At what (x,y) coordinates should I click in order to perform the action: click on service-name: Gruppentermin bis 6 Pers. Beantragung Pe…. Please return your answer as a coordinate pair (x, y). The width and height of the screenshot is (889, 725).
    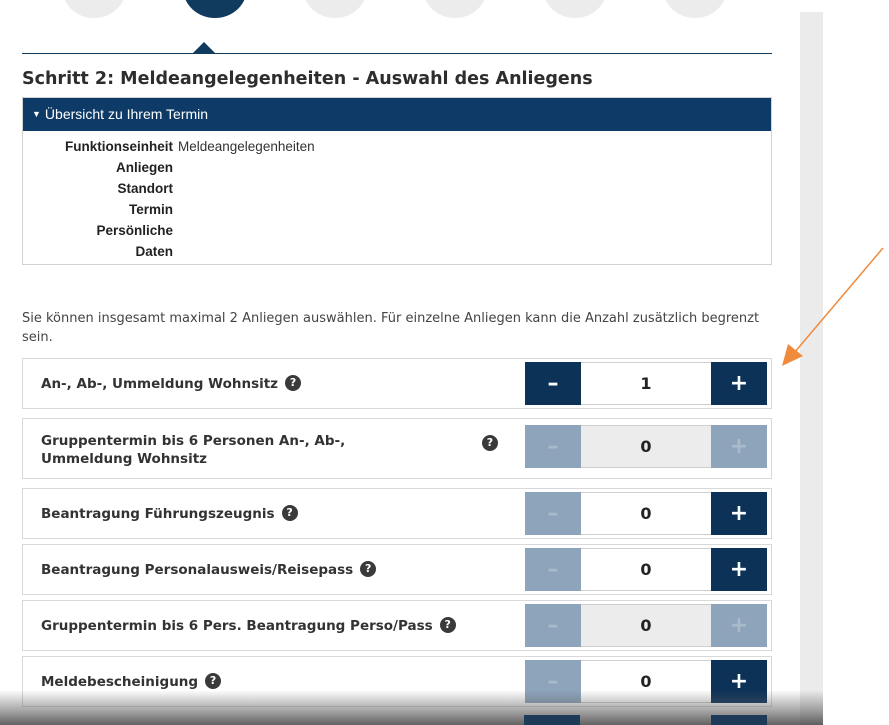
    Looking at the image, I should click on (237, 626).